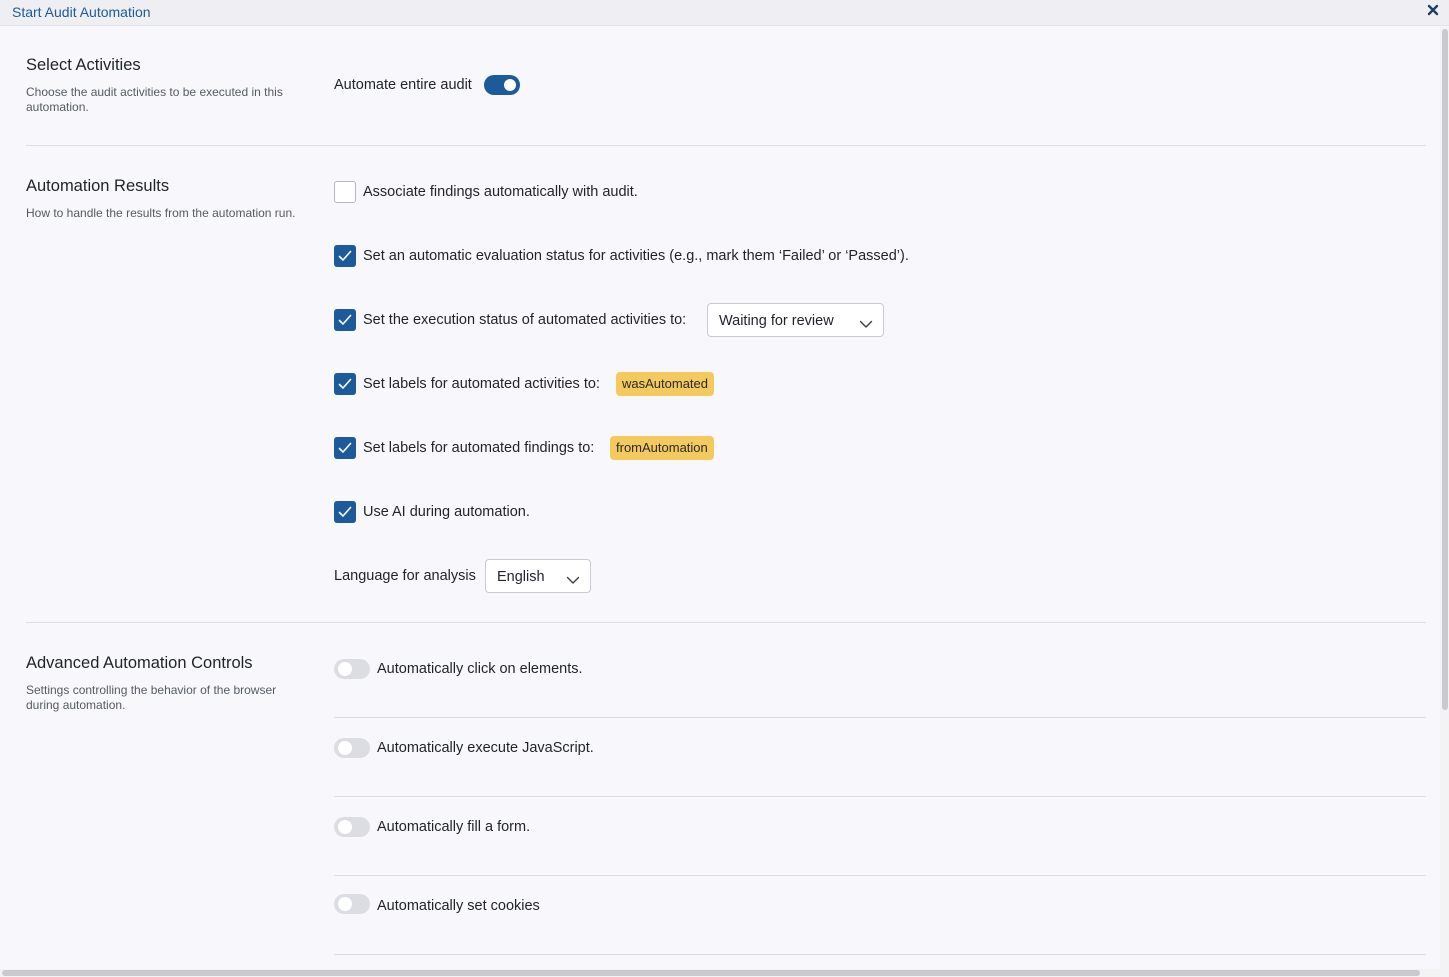 The image size is (1449, 977). What do you see at coordinates (345, 192) in the screenshot?
I see `associate-findings-checkbox` at bounding box center [345, 192].